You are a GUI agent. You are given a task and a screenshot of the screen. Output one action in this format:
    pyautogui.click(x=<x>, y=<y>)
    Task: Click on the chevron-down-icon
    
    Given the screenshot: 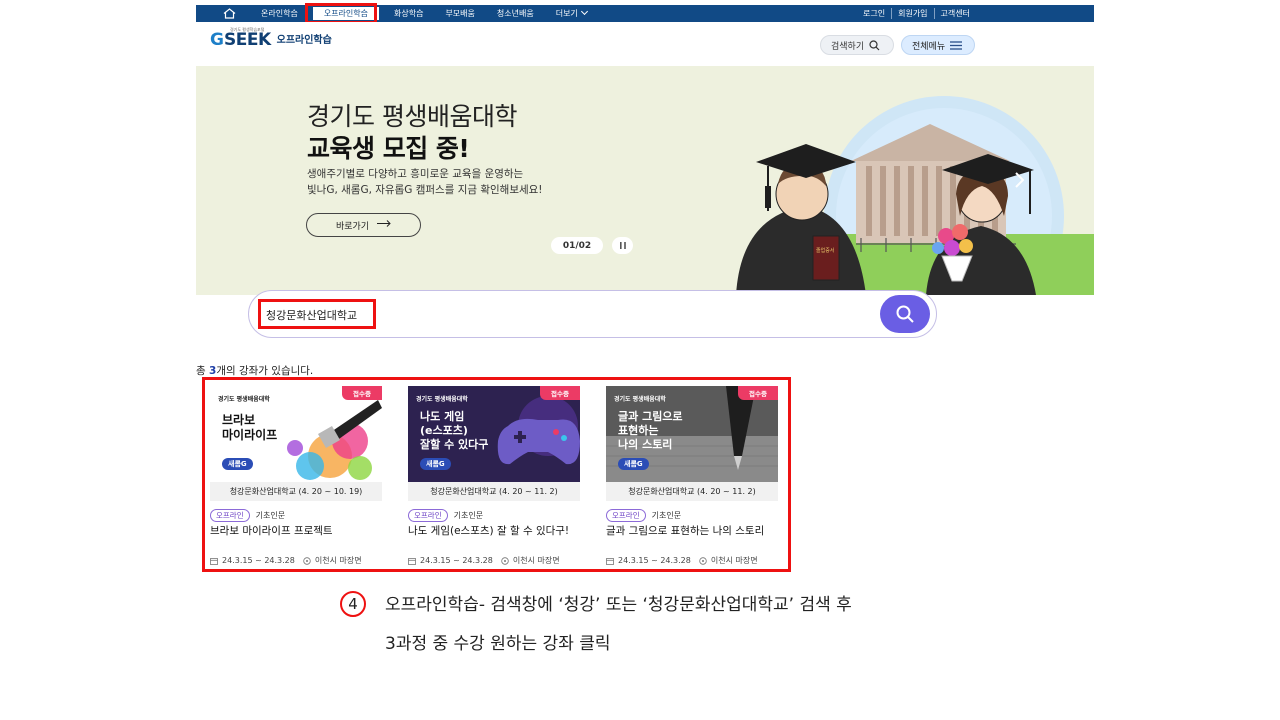 What is the action you would take?
    pyautogui.click(x=584, y=11)
    